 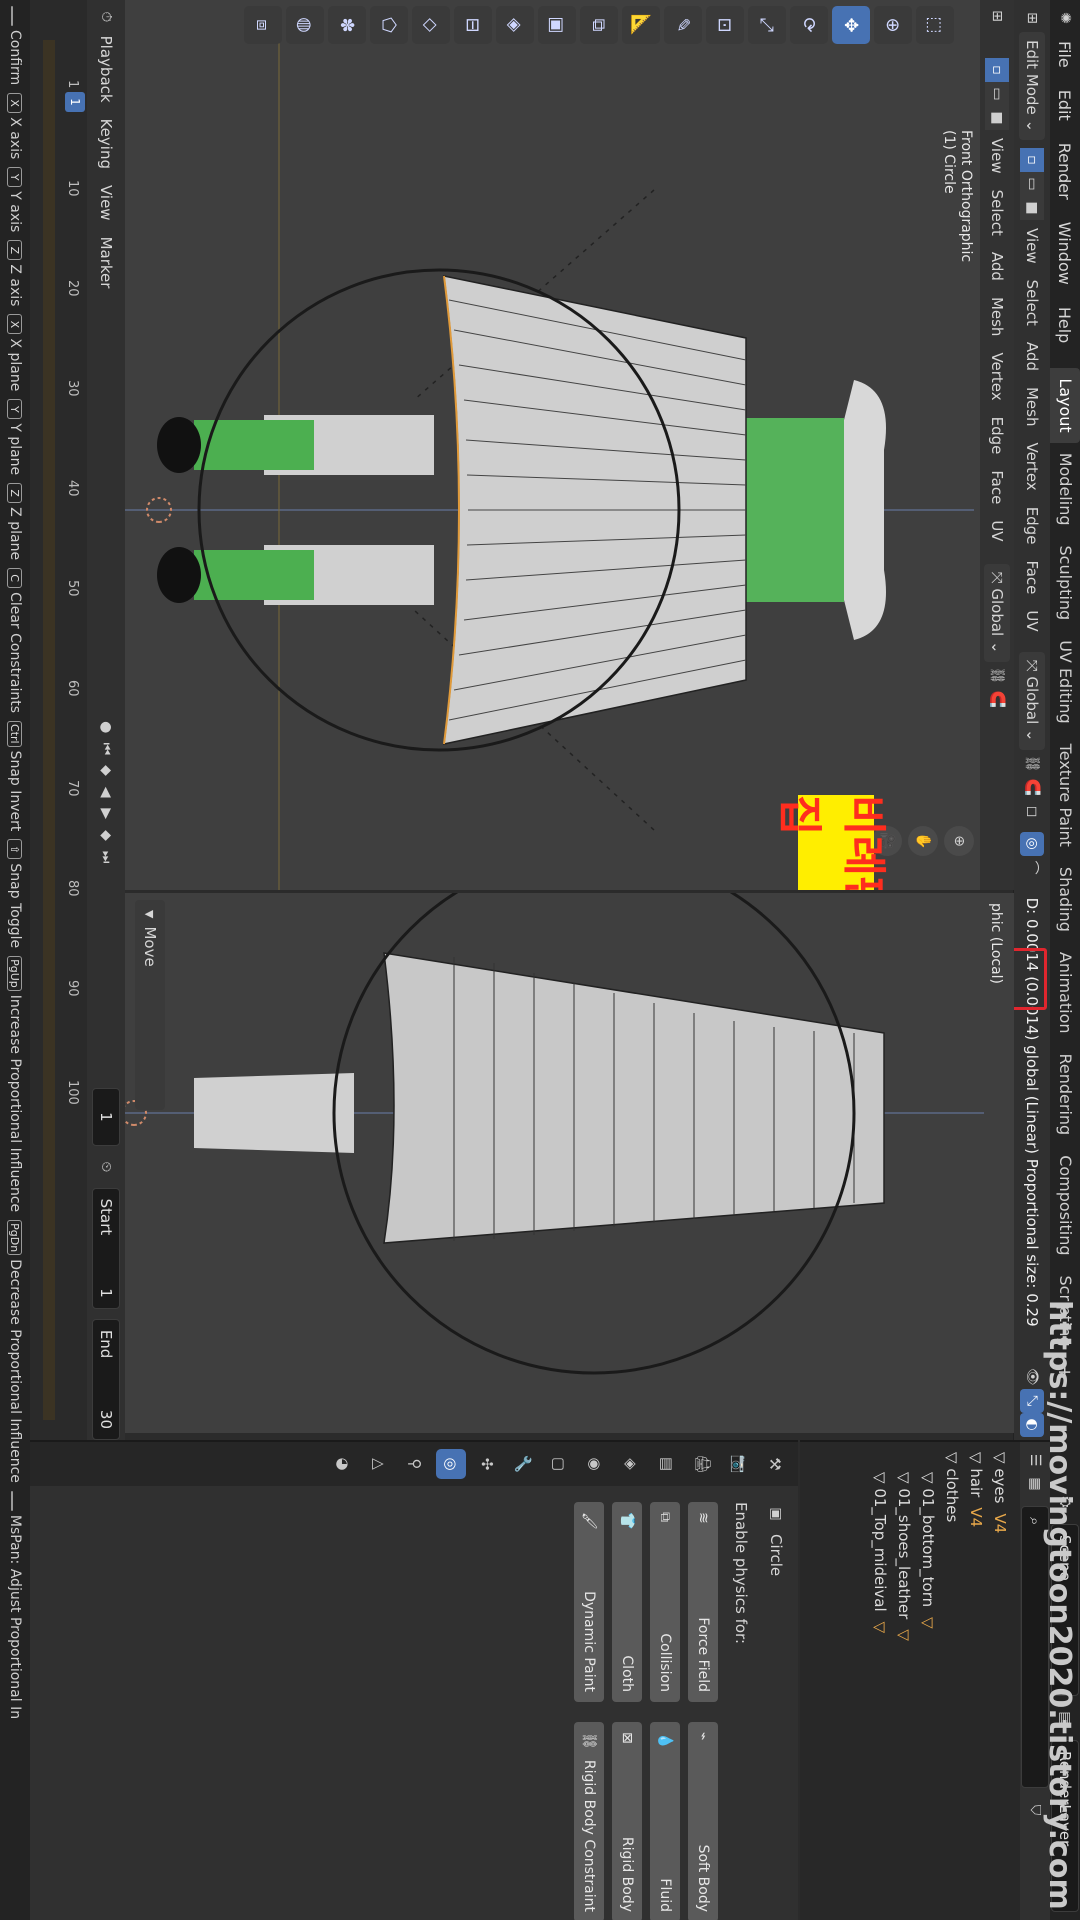 I want to click on shear-icon: ⧈, so click(x=263, y=25).